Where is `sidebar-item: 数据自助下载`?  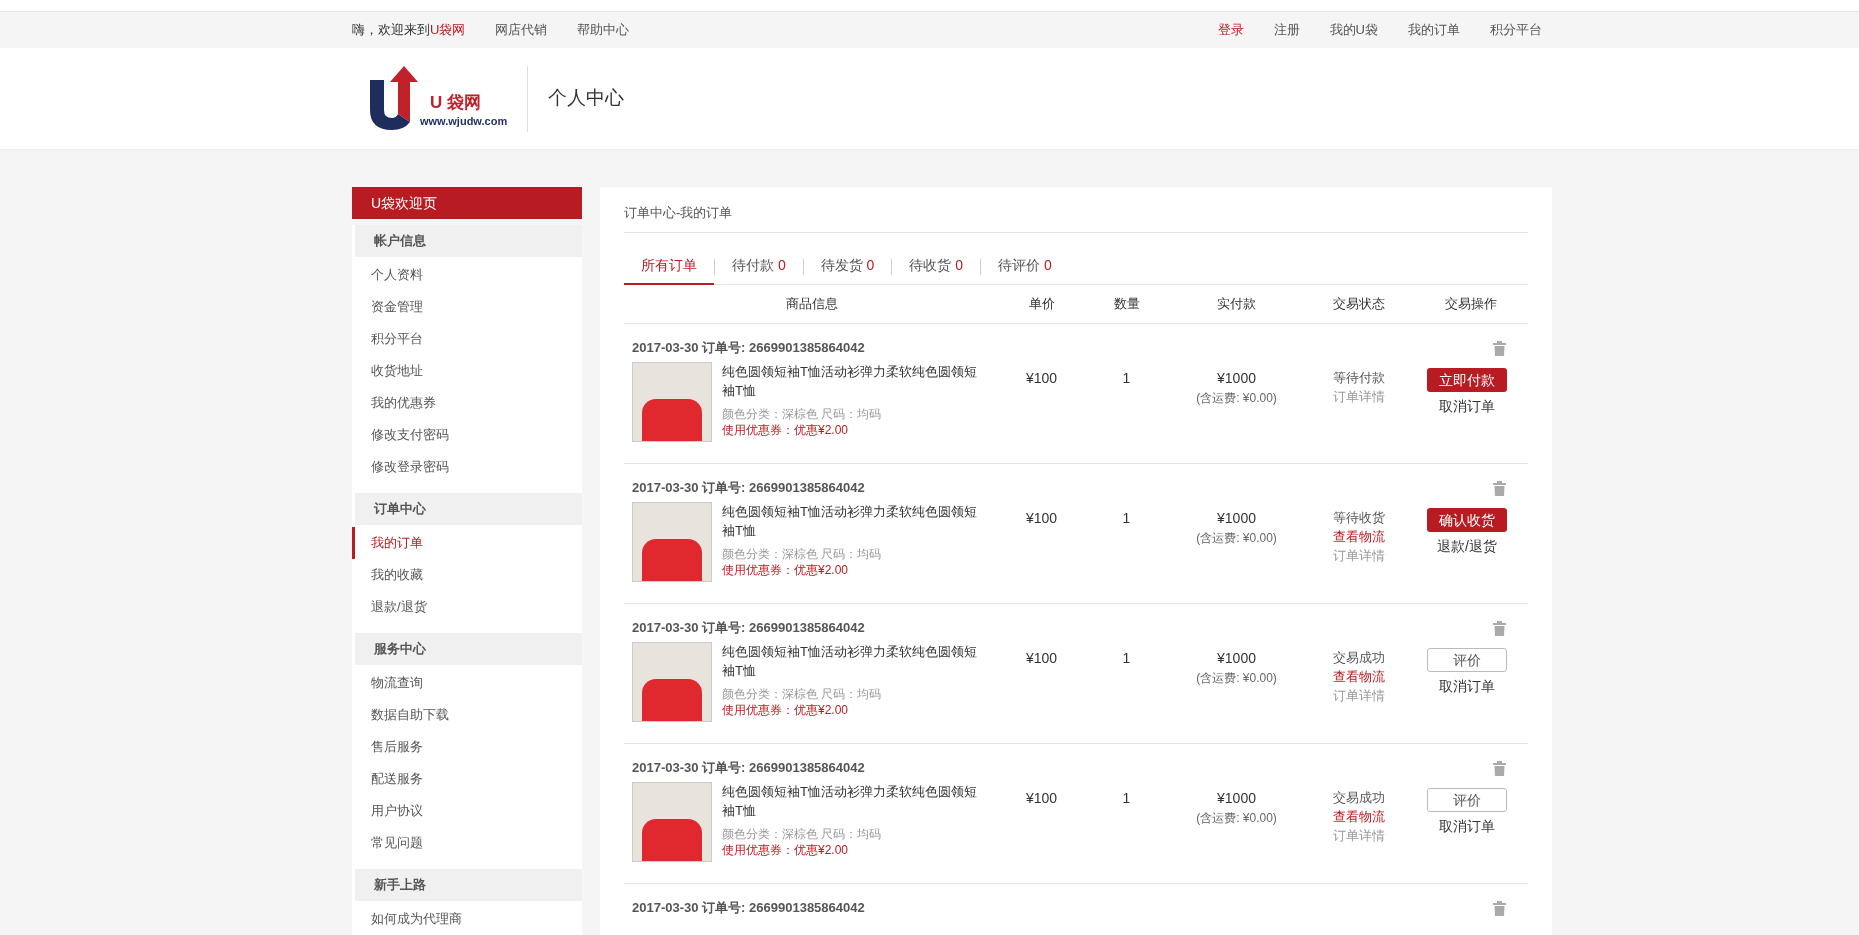
sidebar-item: 数据自助下载 is located at coordinates (467, 715).